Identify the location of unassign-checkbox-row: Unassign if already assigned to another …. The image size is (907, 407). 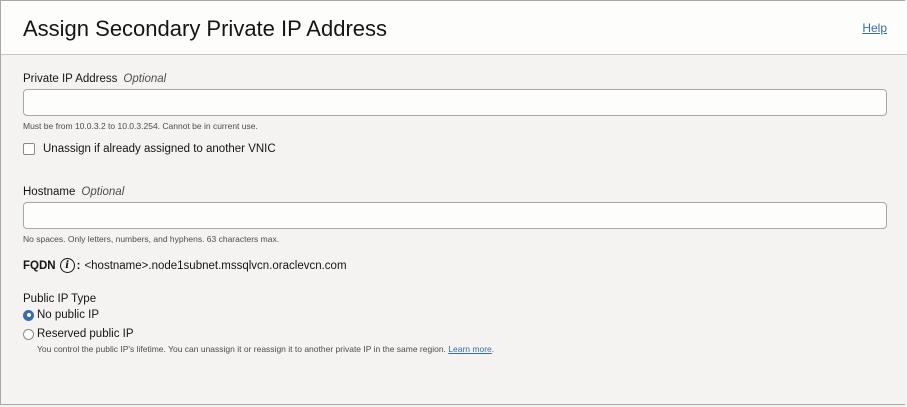
(149, 149).